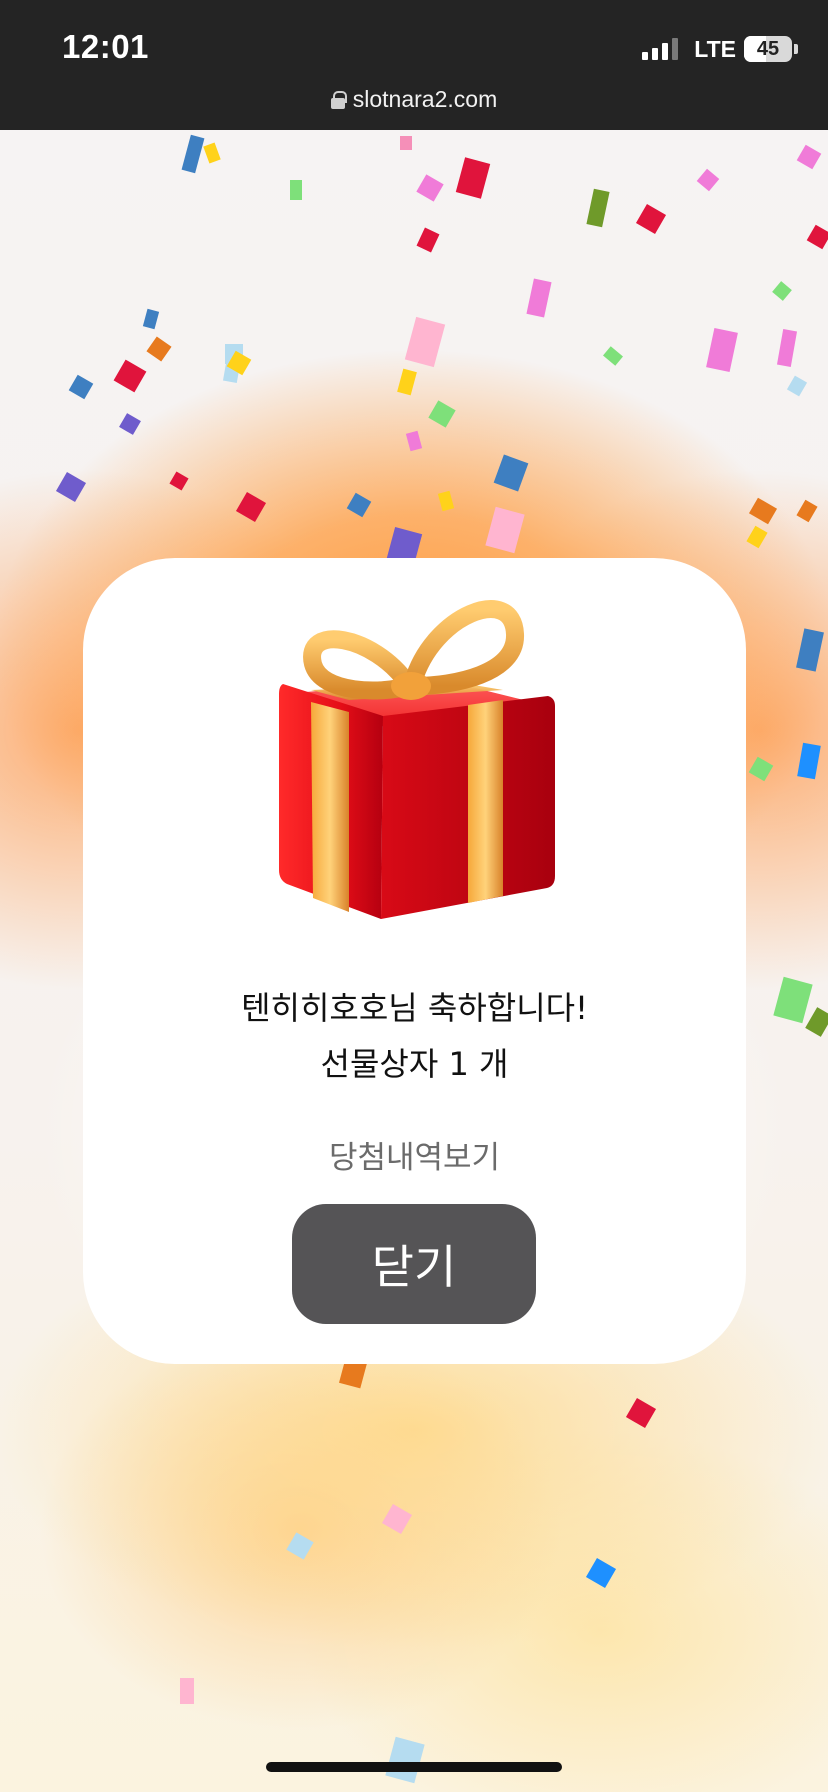  I want to click on url-text: slotnara2.com, so click(425, 99).